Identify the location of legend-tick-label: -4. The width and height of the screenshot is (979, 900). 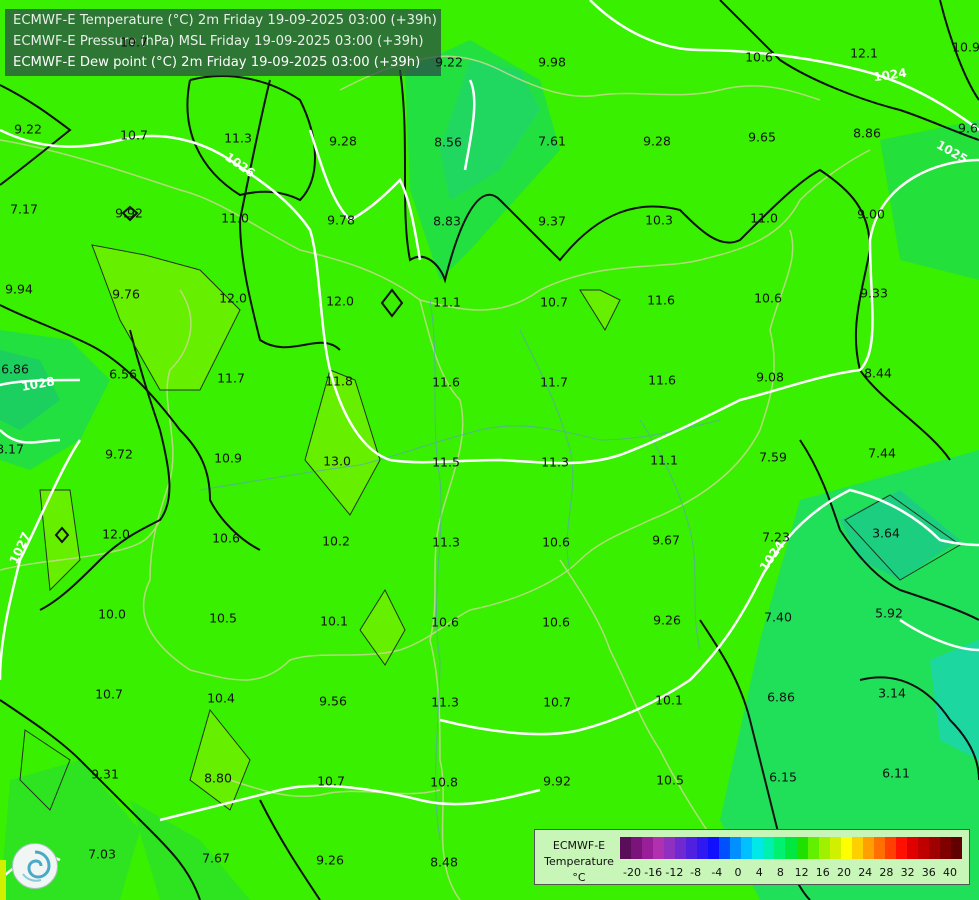
(717, 872).